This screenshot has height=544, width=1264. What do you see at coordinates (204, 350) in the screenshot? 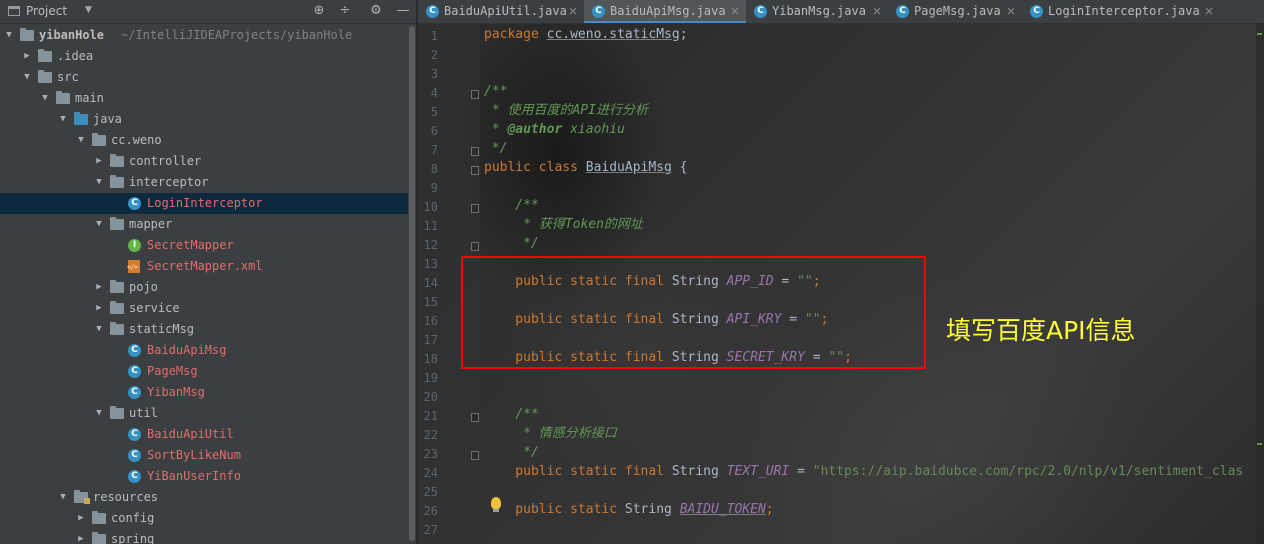
I see `tree-item-baiduapimsg: C BaiduApiMsg` at bounding box center [204, 350].